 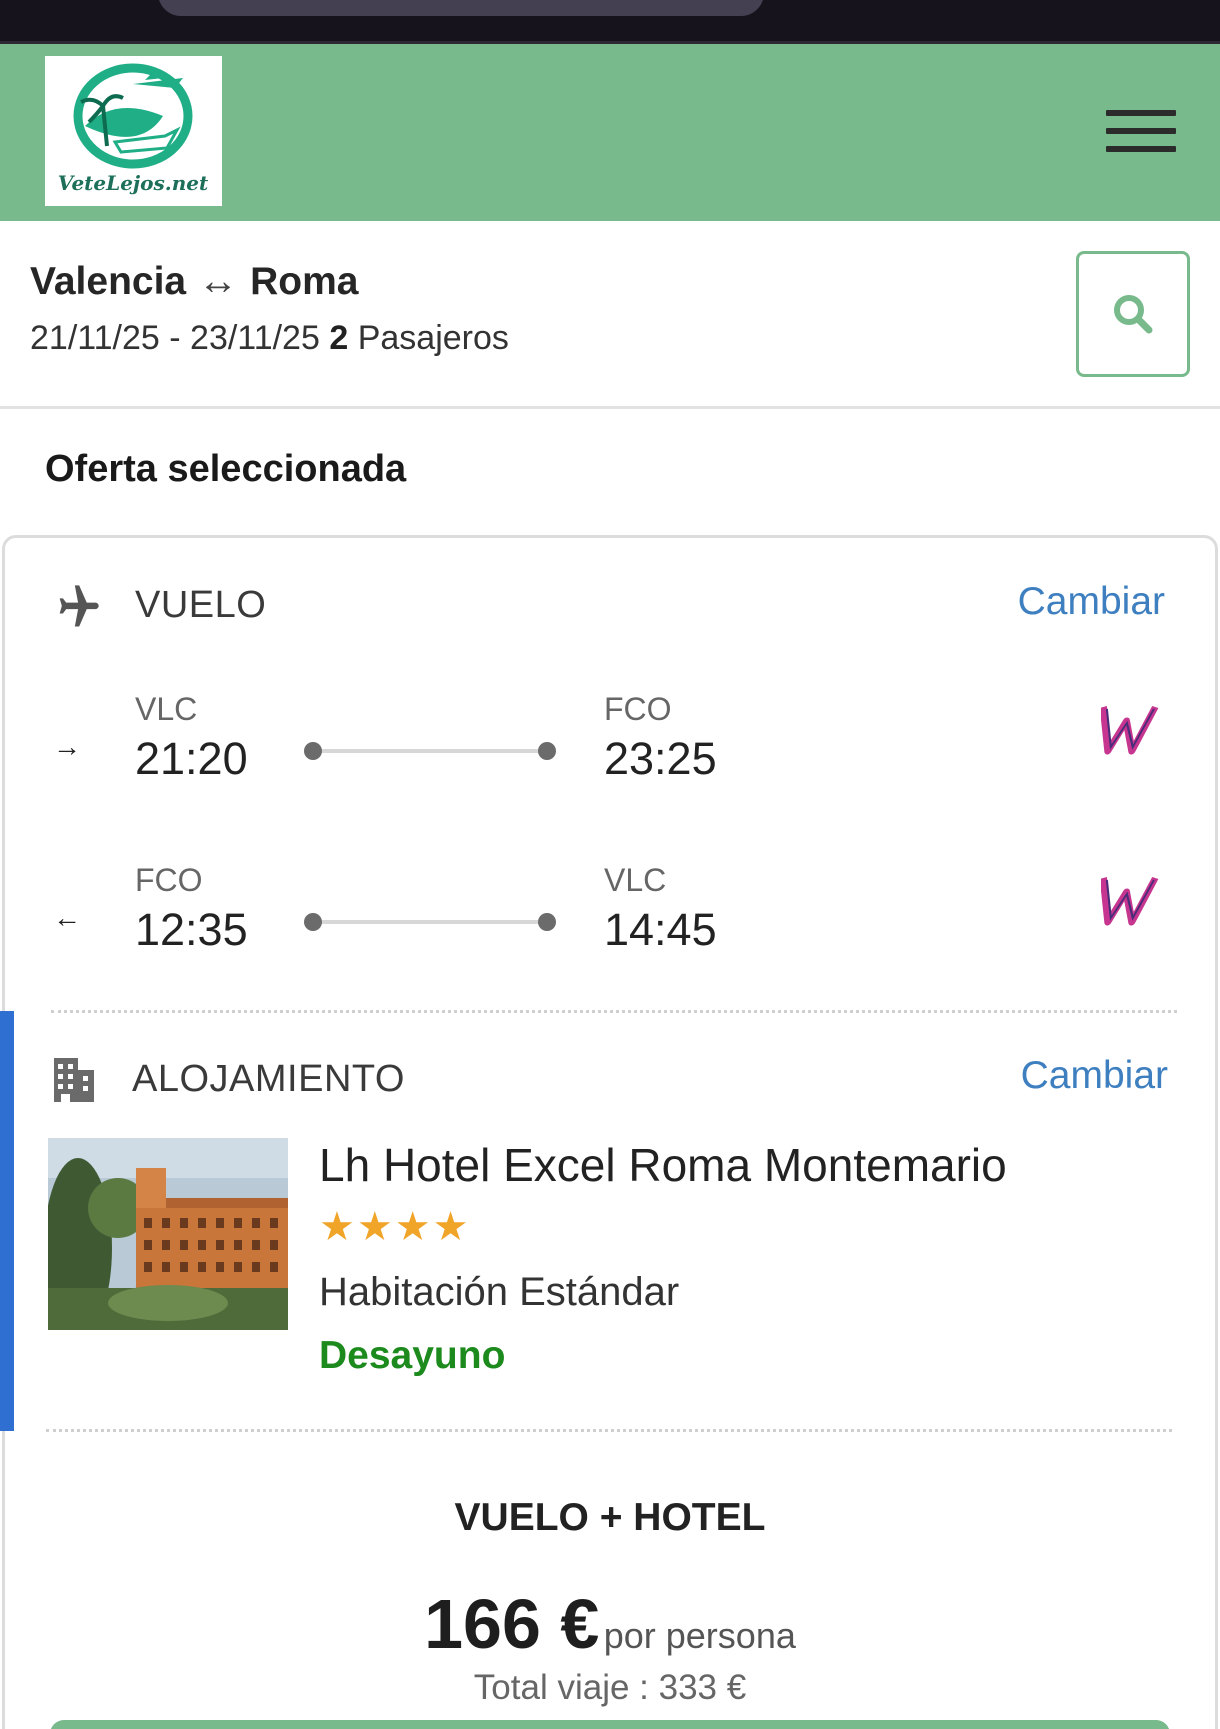 What do you see at coordinates (226, 469) in the screenshot?
I see `section-title: Oferta seleccionada` at bounding box center [226, 469].